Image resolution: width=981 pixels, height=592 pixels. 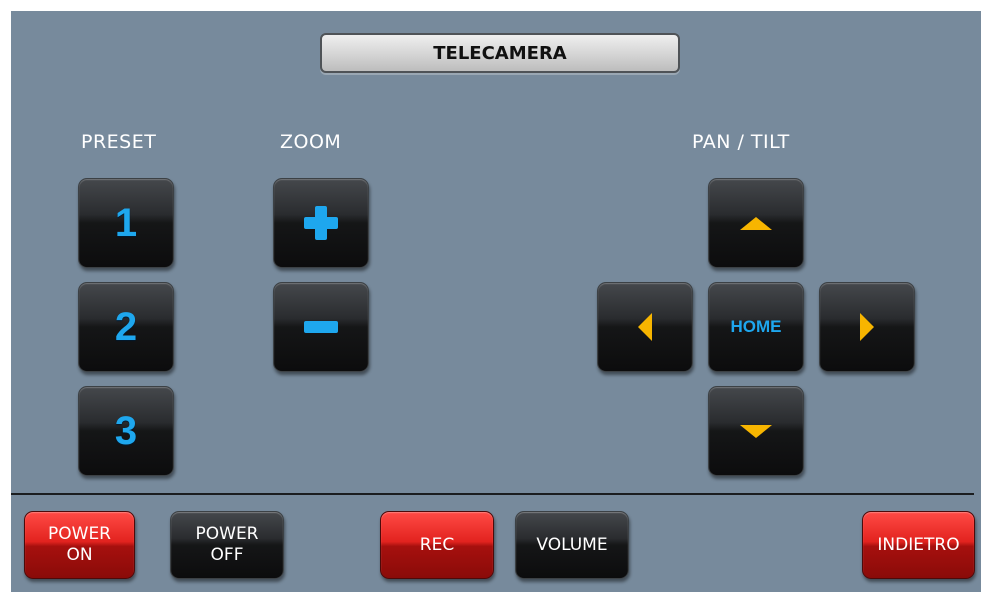 I want to click on preset-3-button: 3, so click(x=126, y=431).